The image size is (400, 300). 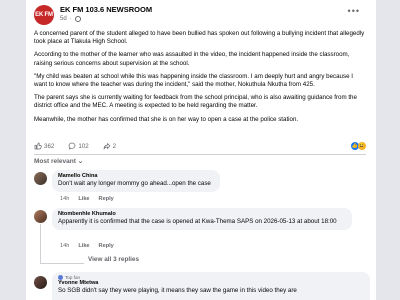 What do you see at coordinates (362, 146) in the screenshot?
I see `haha-reaction-icon: 😆` at bounding box center [362, 146].